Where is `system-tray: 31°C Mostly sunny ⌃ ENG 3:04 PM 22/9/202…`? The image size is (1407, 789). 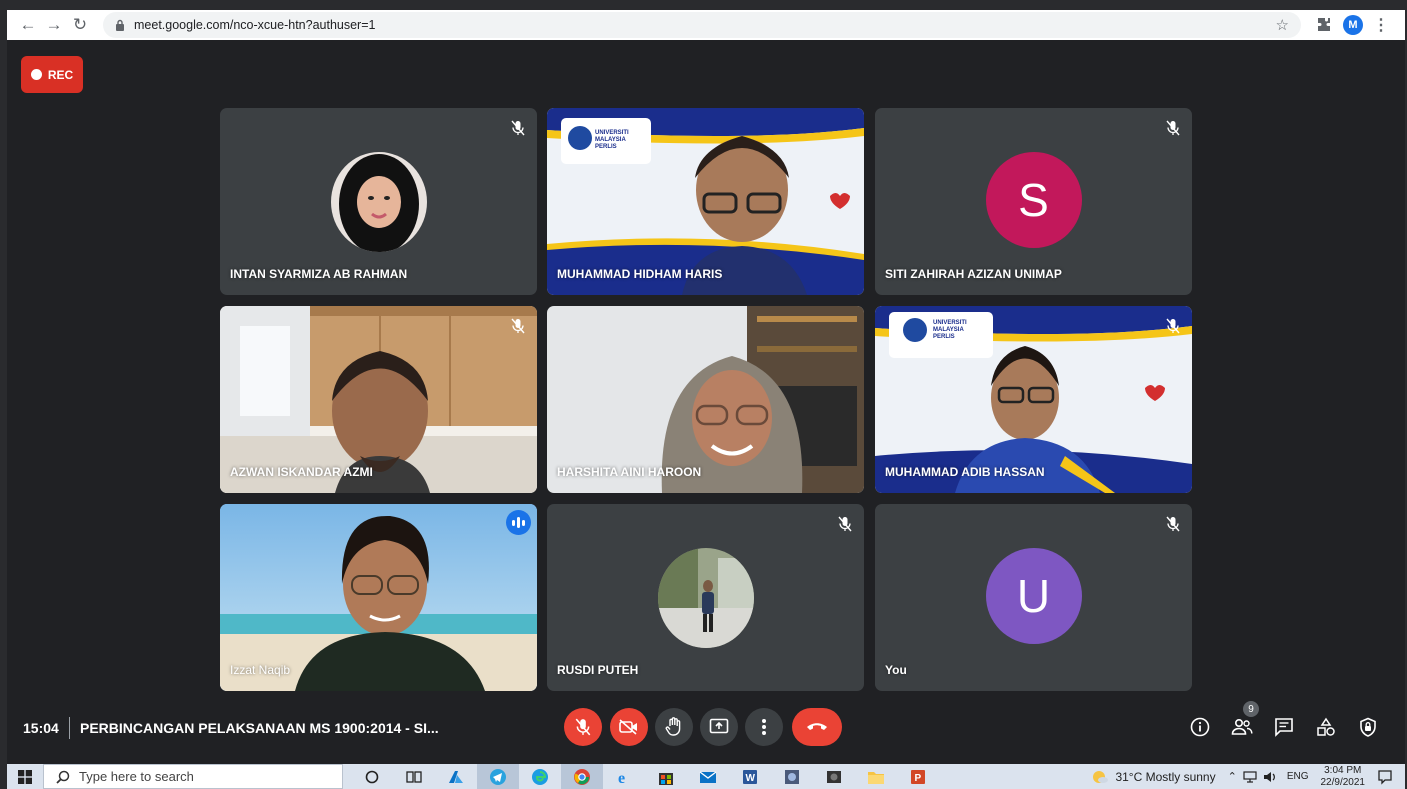
system-tray: 31°C Mostly sunny ⌃ ENG 3:04 PM 22/9/202… is located at coordinates (1248, 776).